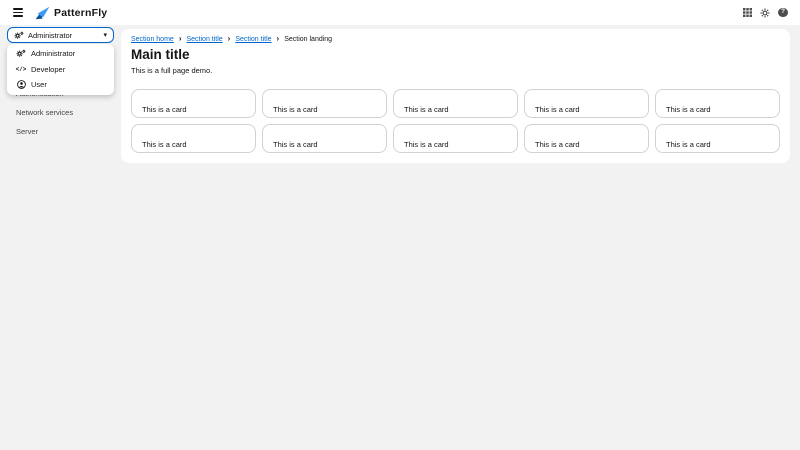 The height and width of the screenshot is (450, 800). I want to click on patternfly-logo-icon, so click(42, 12).